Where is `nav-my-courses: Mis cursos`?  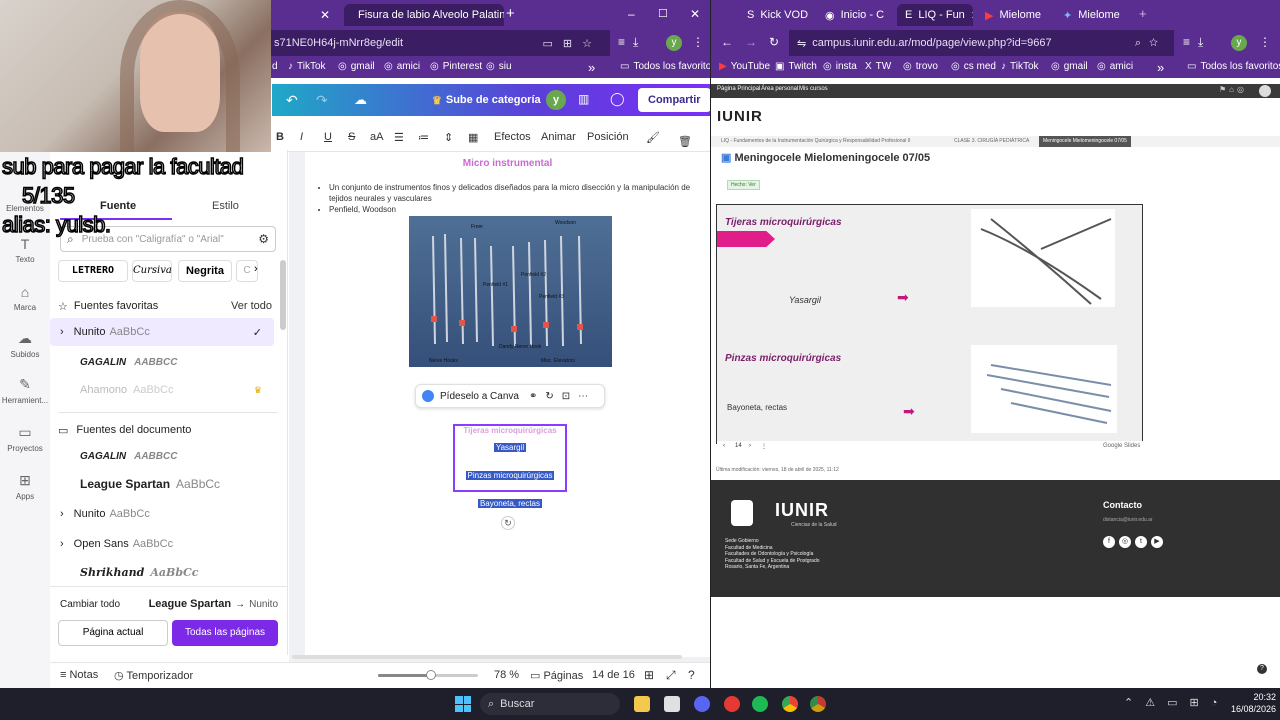 nav-my-courses: Mis cursos is located at coordinates (813, 89).